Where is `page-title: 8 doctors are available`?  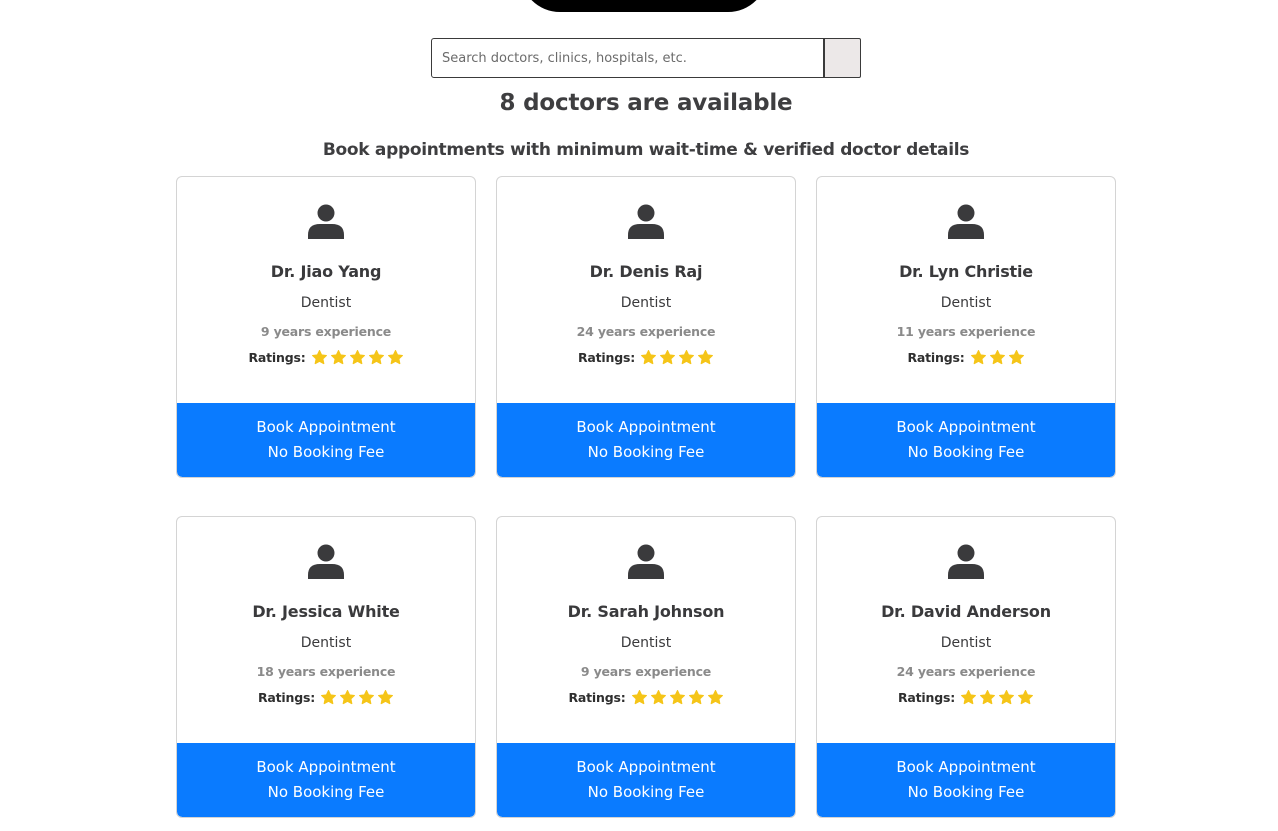 page-title: 8 doctors are available is located at coordinates (646, 103).